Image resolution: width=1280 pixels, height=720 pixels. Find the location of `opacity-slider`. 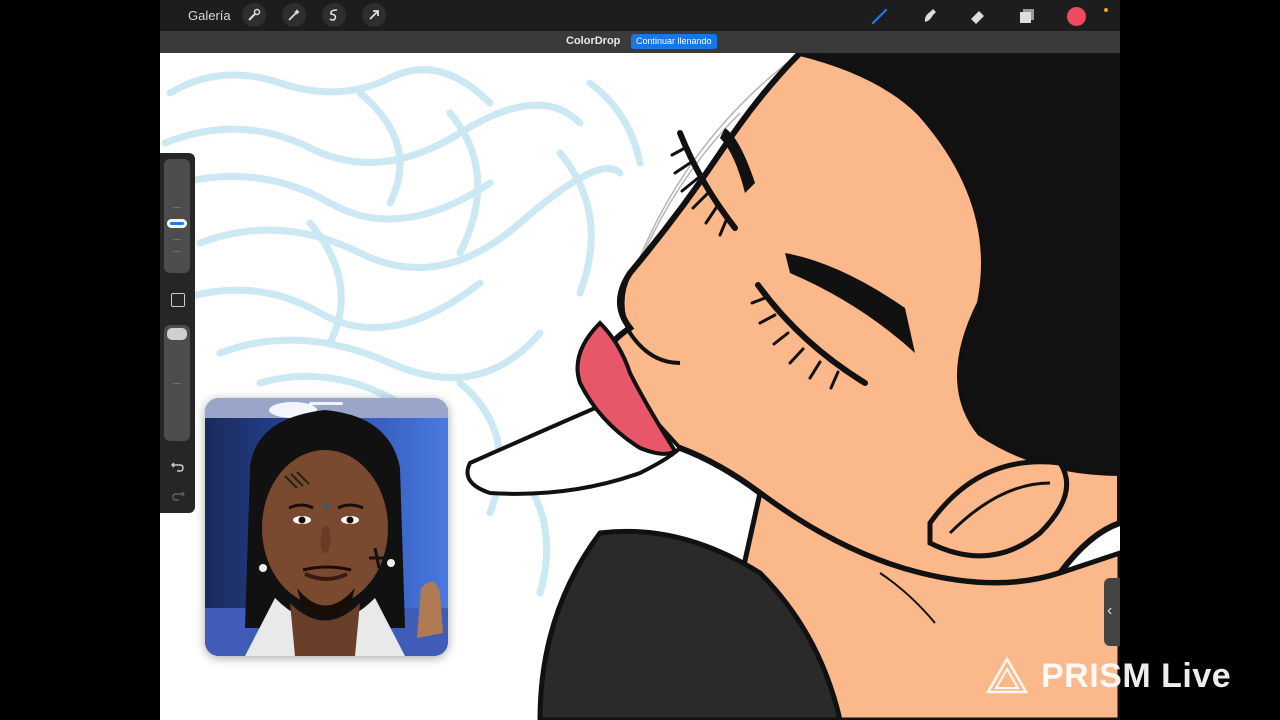

opacity-slider is located at coordinates (177, 383).